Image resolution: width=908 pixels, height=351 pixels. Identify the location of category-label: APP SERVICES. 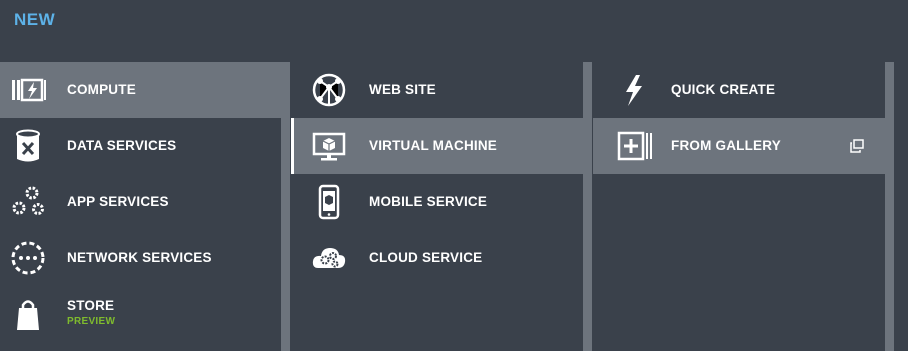
(118, 201).